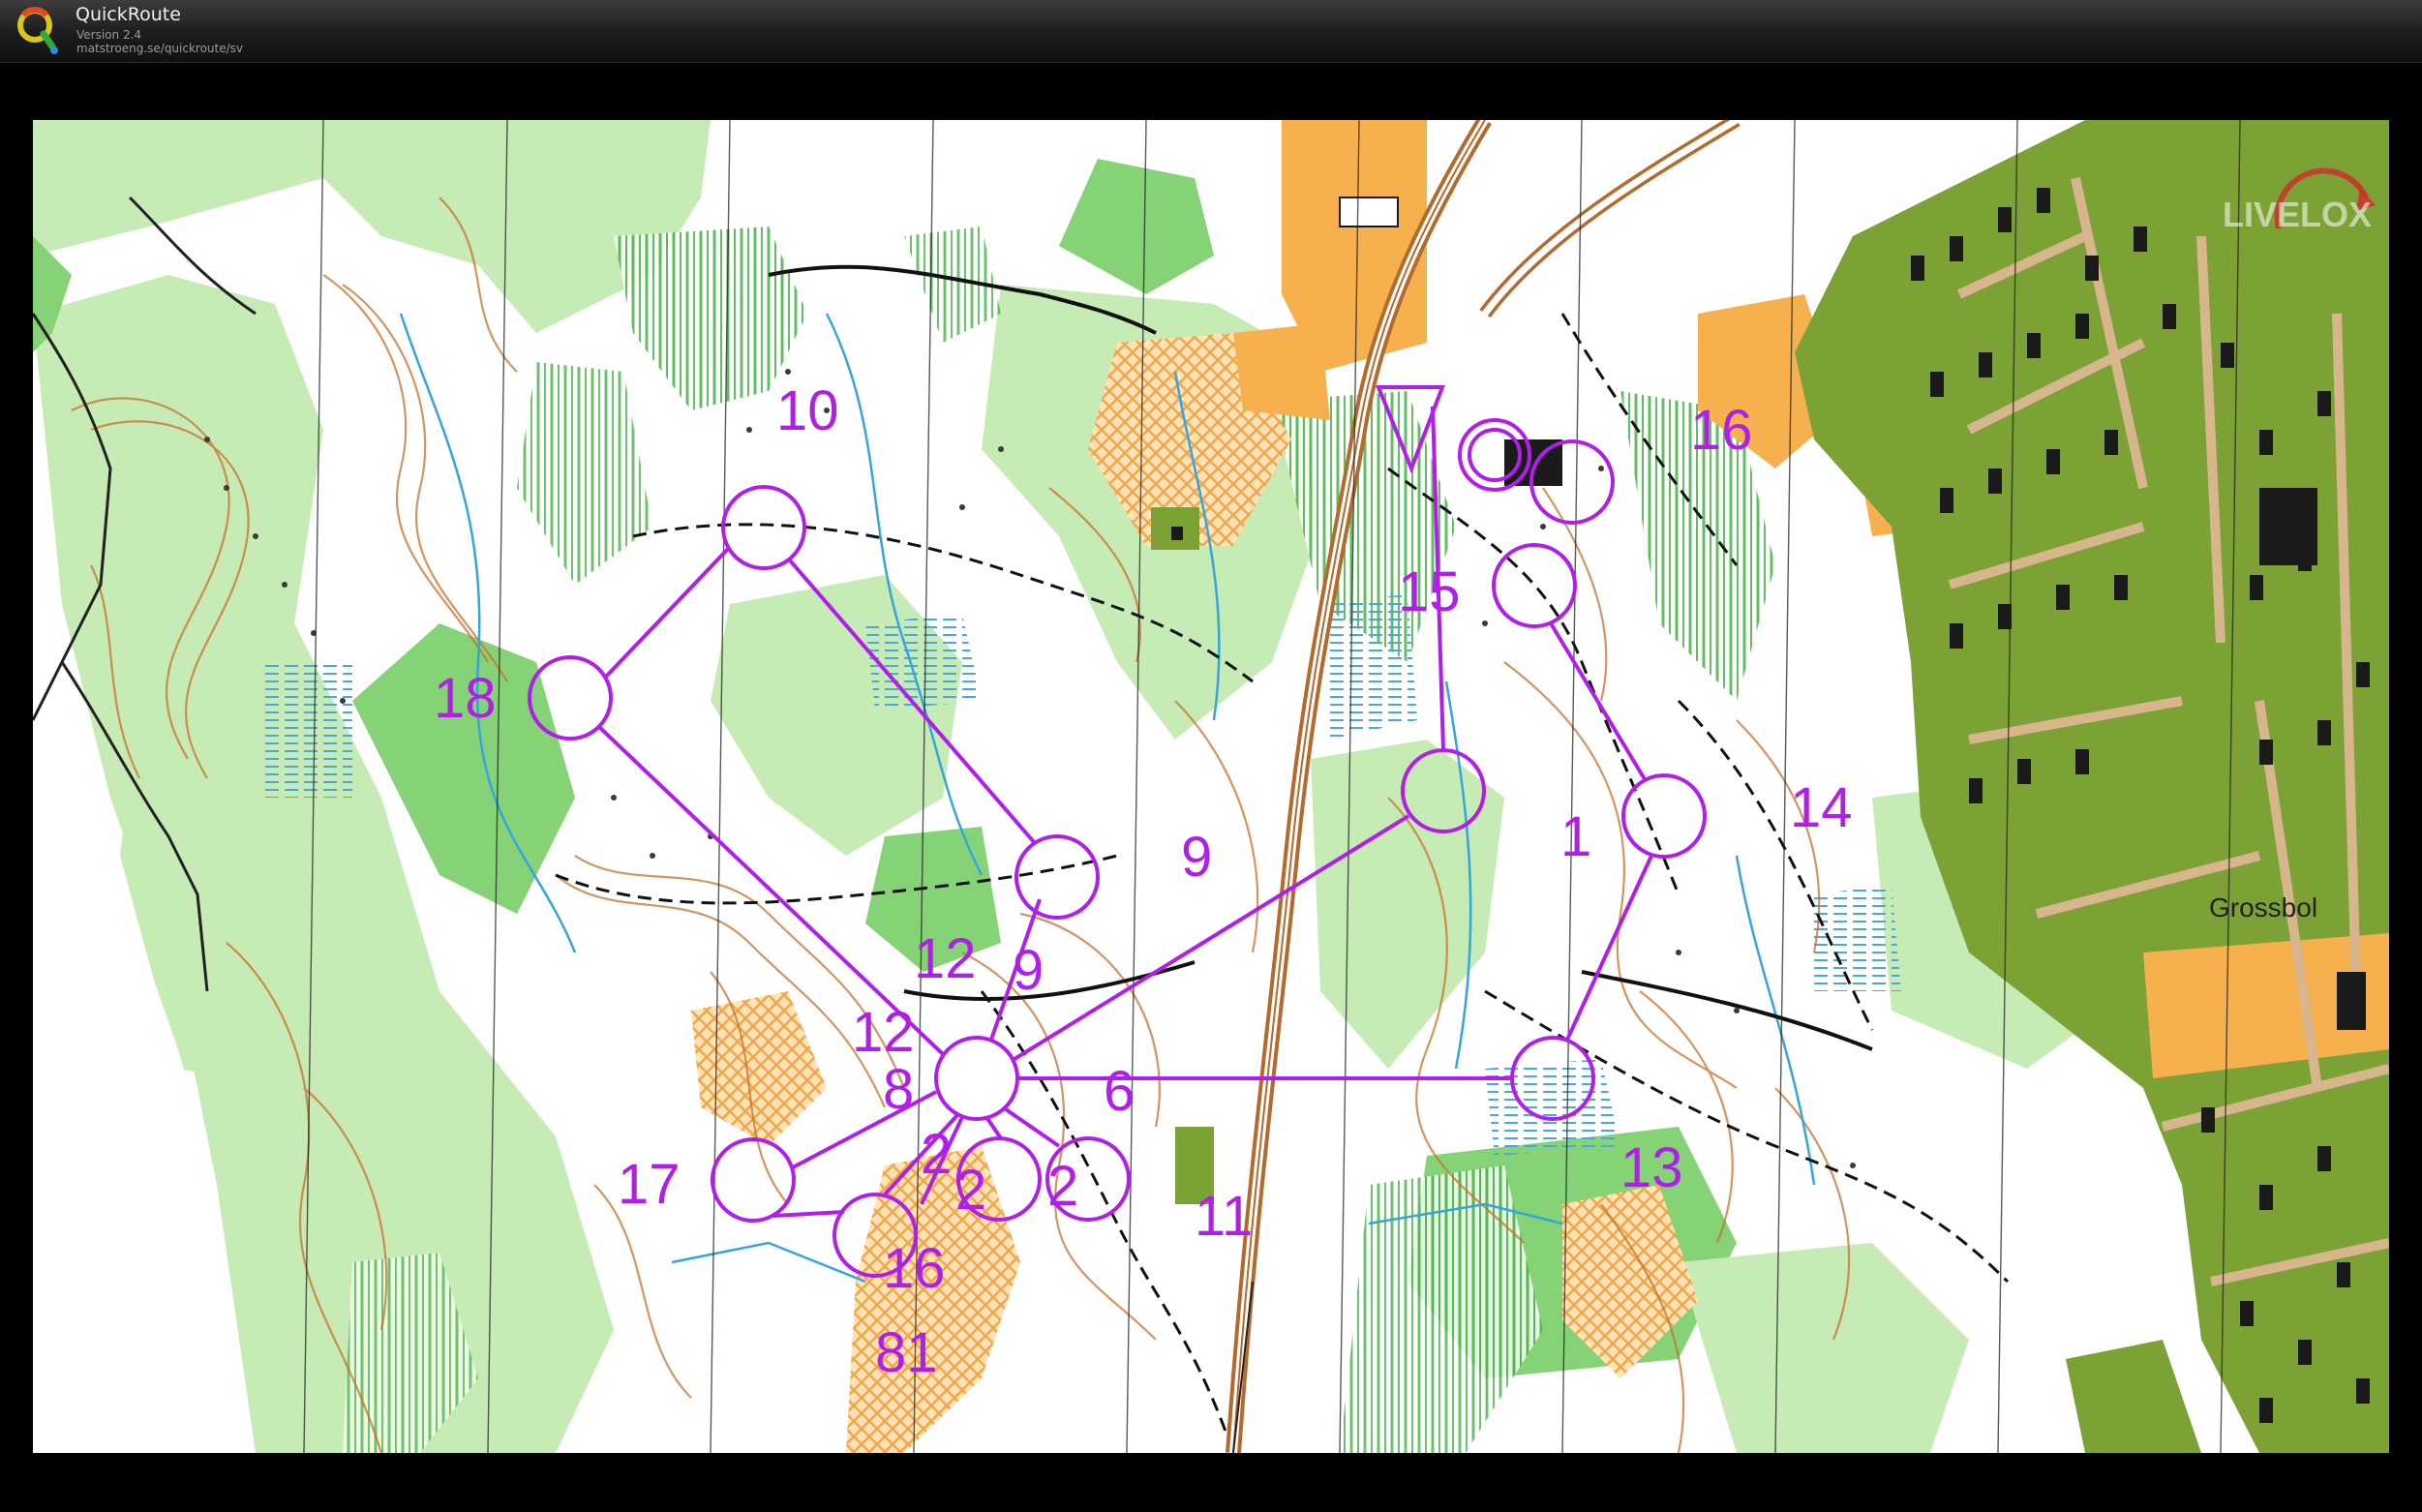 This screenshot has height=1512, width=2422. What do you see at coordinates (1120, 1091) in the screenshot?
I see `control-label: 6` at bounding box center [1120, 1091].